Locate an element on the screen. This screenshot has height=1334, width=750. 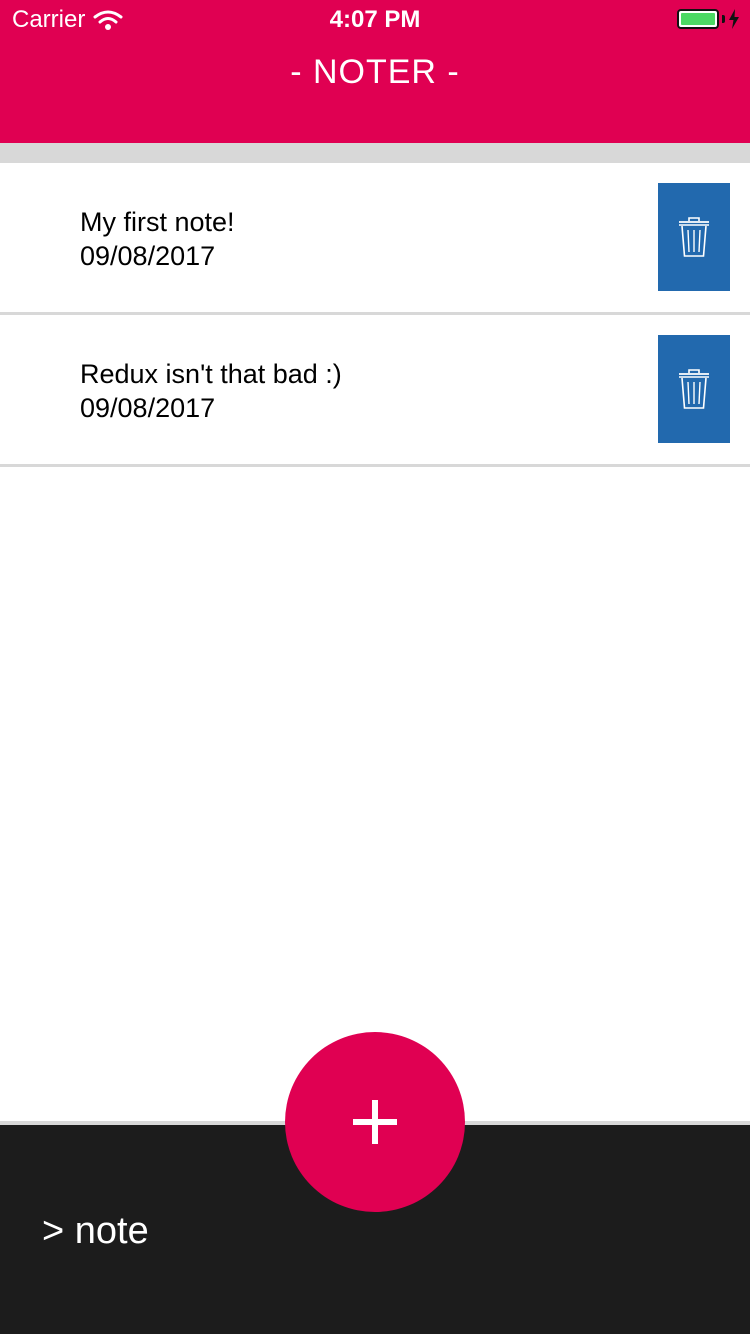
note-item: Redux isn't that bad :) 09/08/2017 is located at coordinates (375, 391).